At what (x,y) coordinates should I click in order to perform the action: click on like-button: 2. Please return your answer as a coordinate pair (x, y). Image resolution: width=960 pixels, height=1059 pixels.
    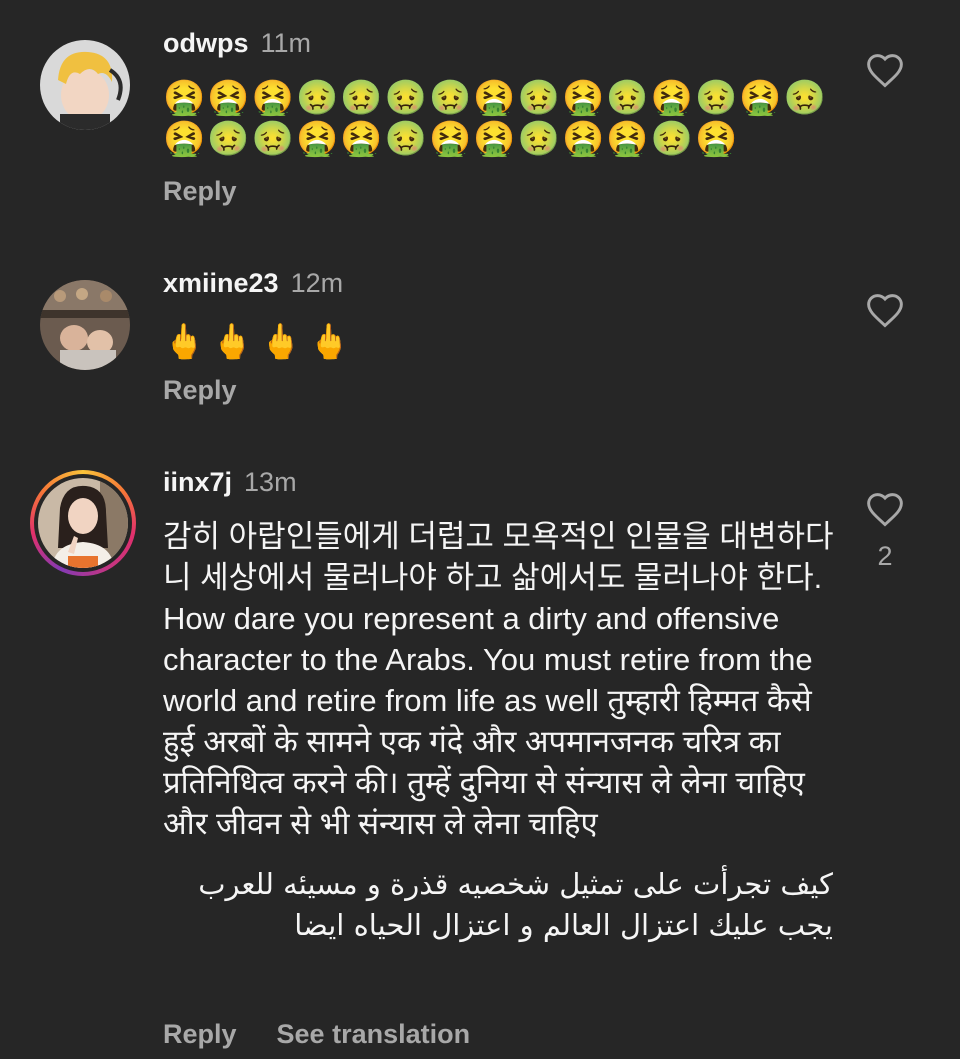
    Looking at the image, I should click on (885, 531).